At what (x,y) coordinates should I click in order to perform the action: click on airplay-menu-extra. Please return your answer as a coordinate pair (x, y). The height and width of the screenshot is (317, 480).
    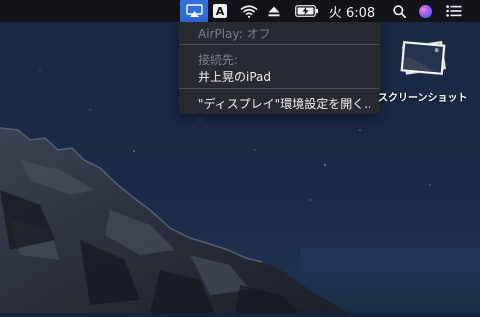
    Looking at the image, I should click on (194, 11).